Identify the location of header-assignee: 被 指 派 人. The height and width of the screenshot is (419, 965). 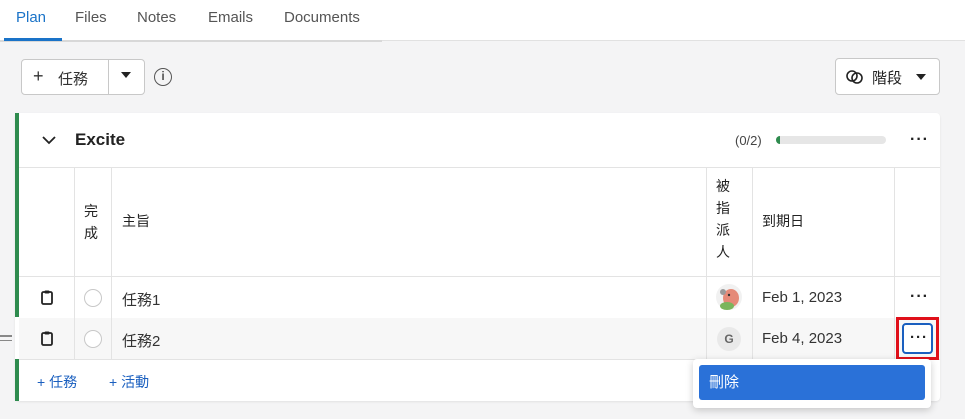
(723, 219).